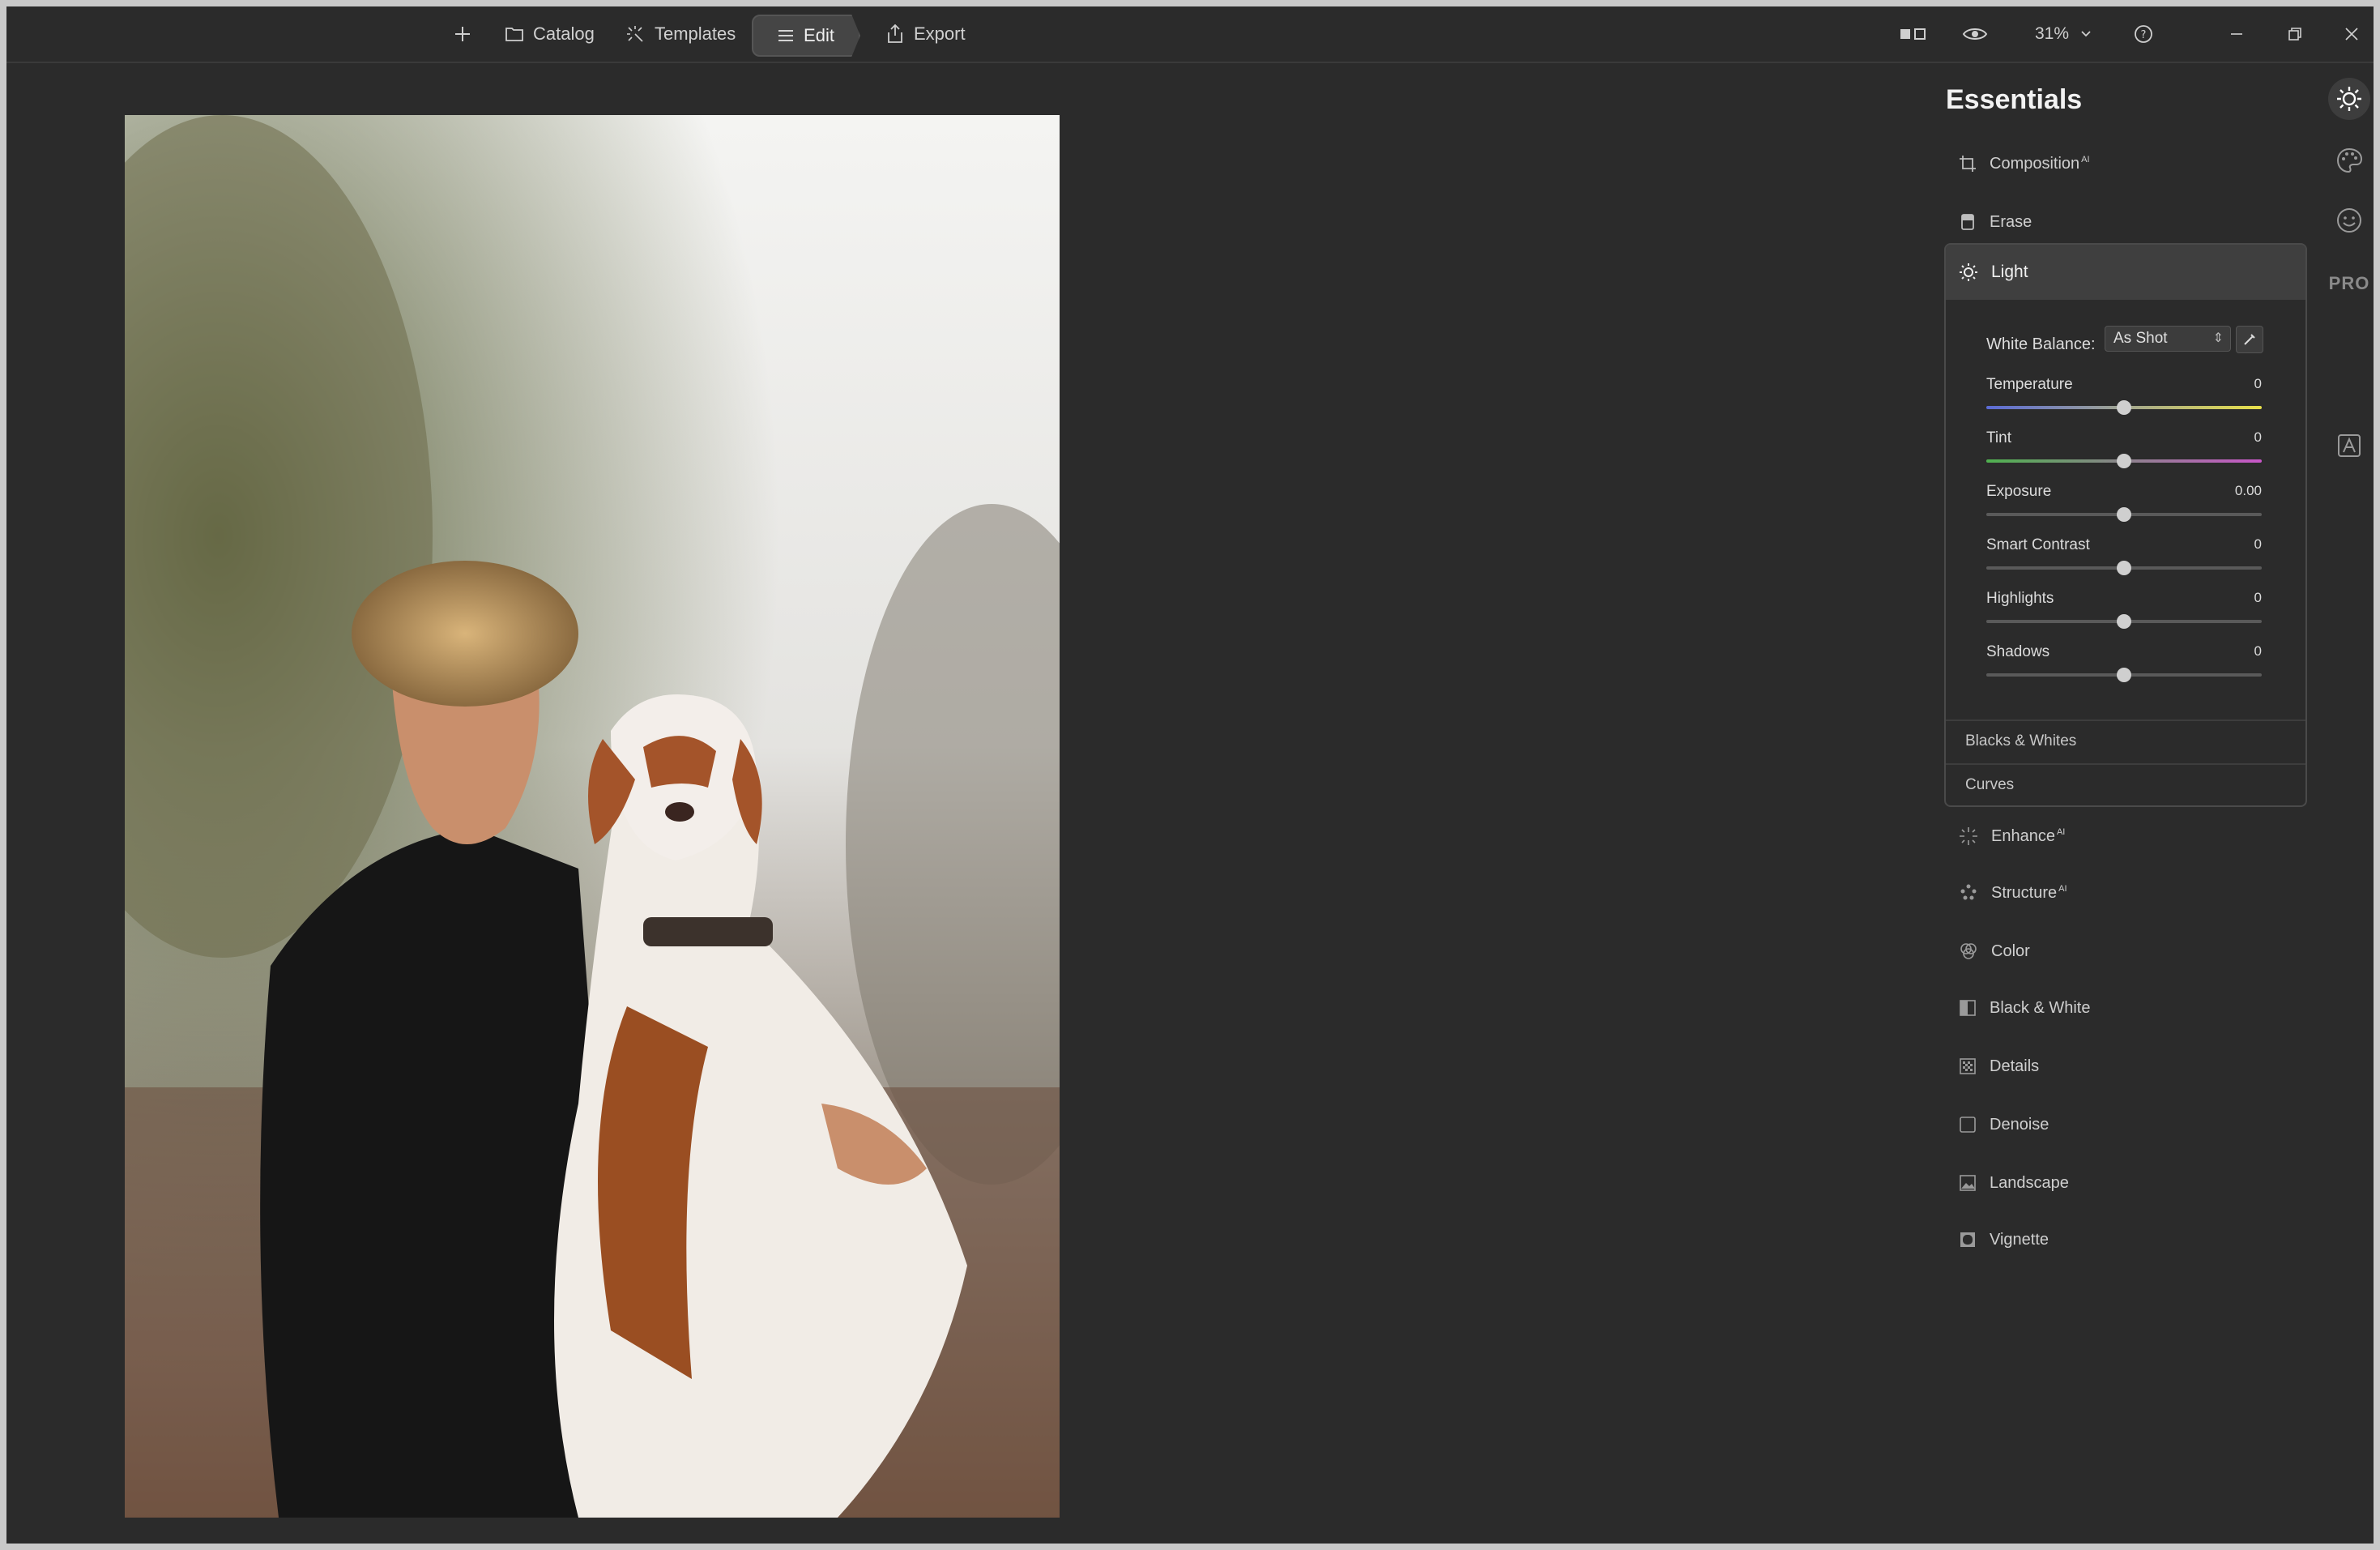 The width and height of the screenshot is (2380, 1550). What do you see at coordinates (695, 33) in the screenshot?
I see `templates-label: Templates` at bounding box center [695, 33].